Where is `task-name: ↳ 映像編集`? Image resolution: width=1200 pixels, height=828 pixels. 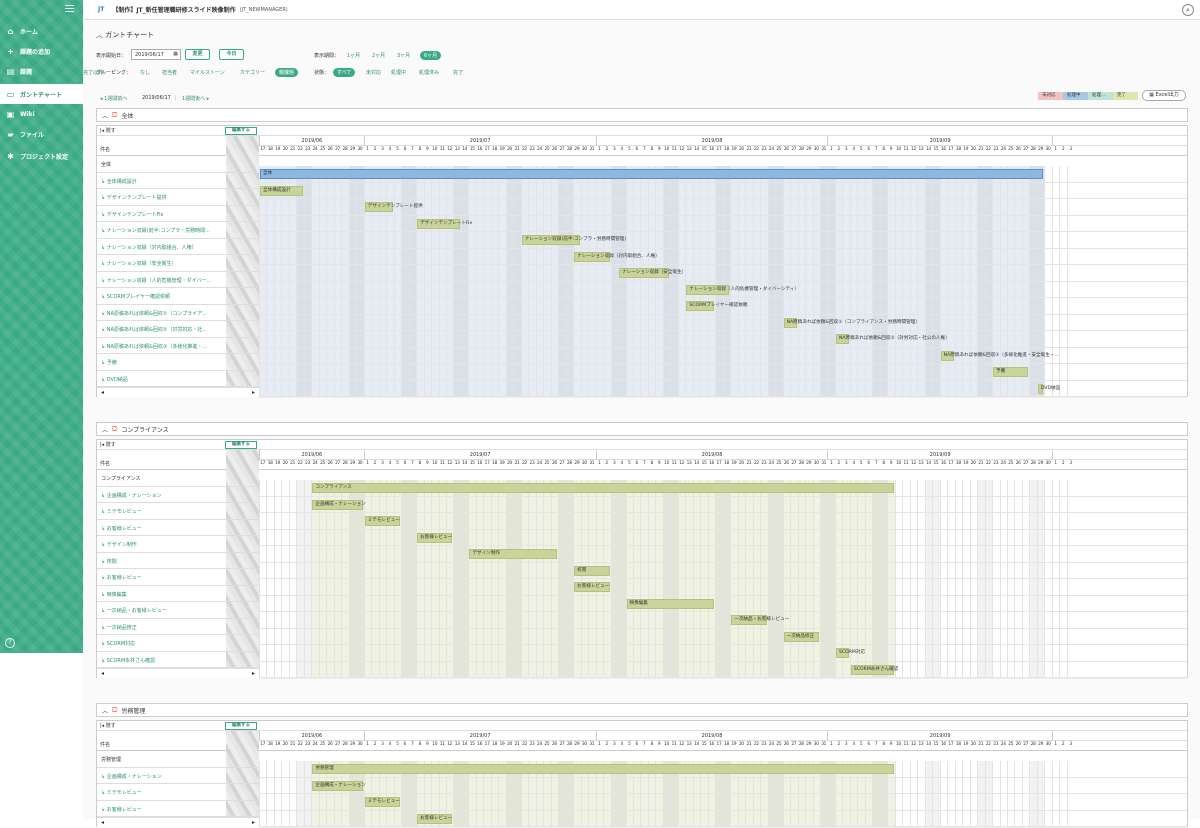 task-name: ↳ 映像編集 is located at coordinates (162, 594).